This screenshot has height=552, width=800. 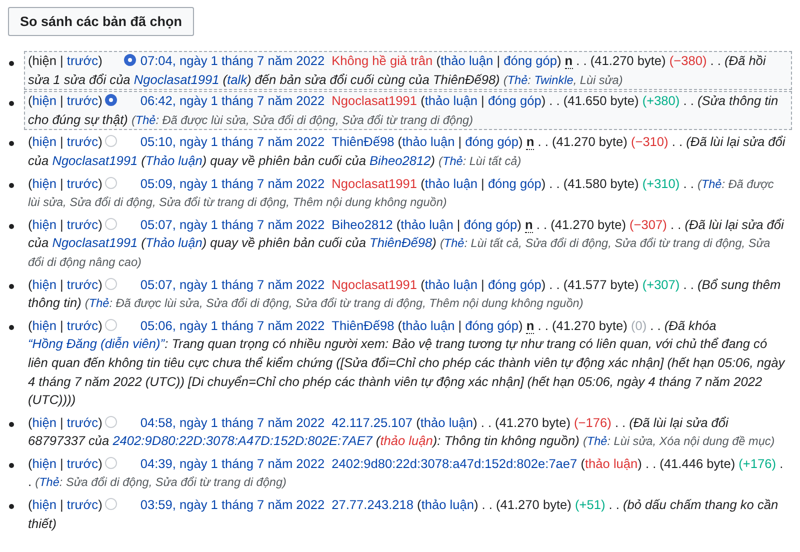 What do you see at coordinates (611, 463) in the screenshot?
I see `missing-page-link: thảo luận` at bounding box center [611, 463].